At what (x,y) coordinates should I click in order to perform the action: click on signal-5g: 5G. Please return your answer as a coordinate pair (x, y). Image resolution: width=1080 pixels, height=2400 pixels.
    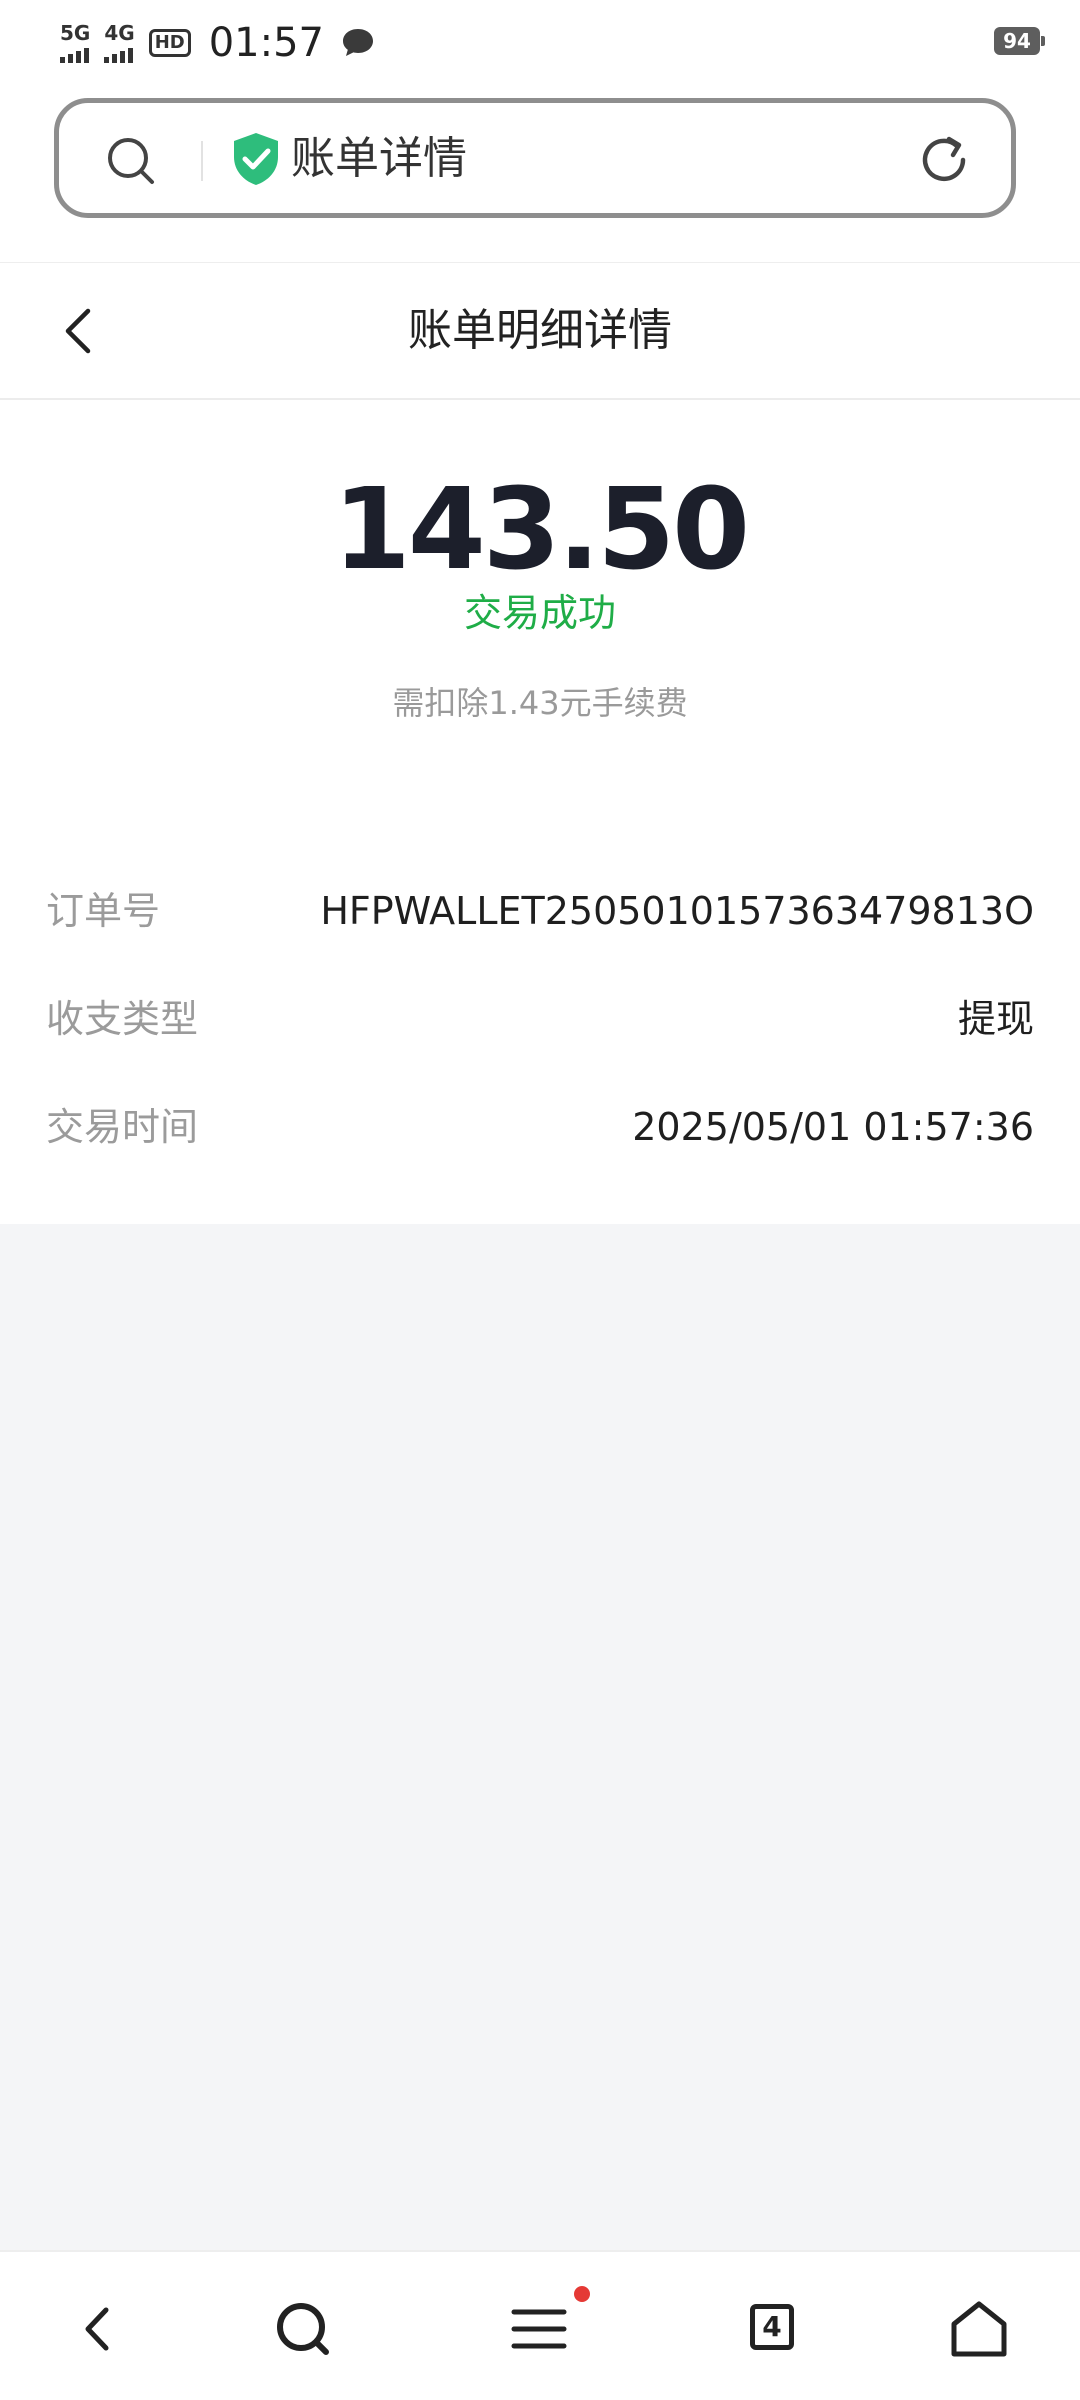
    Looking at the image, I should click on (75, 43).